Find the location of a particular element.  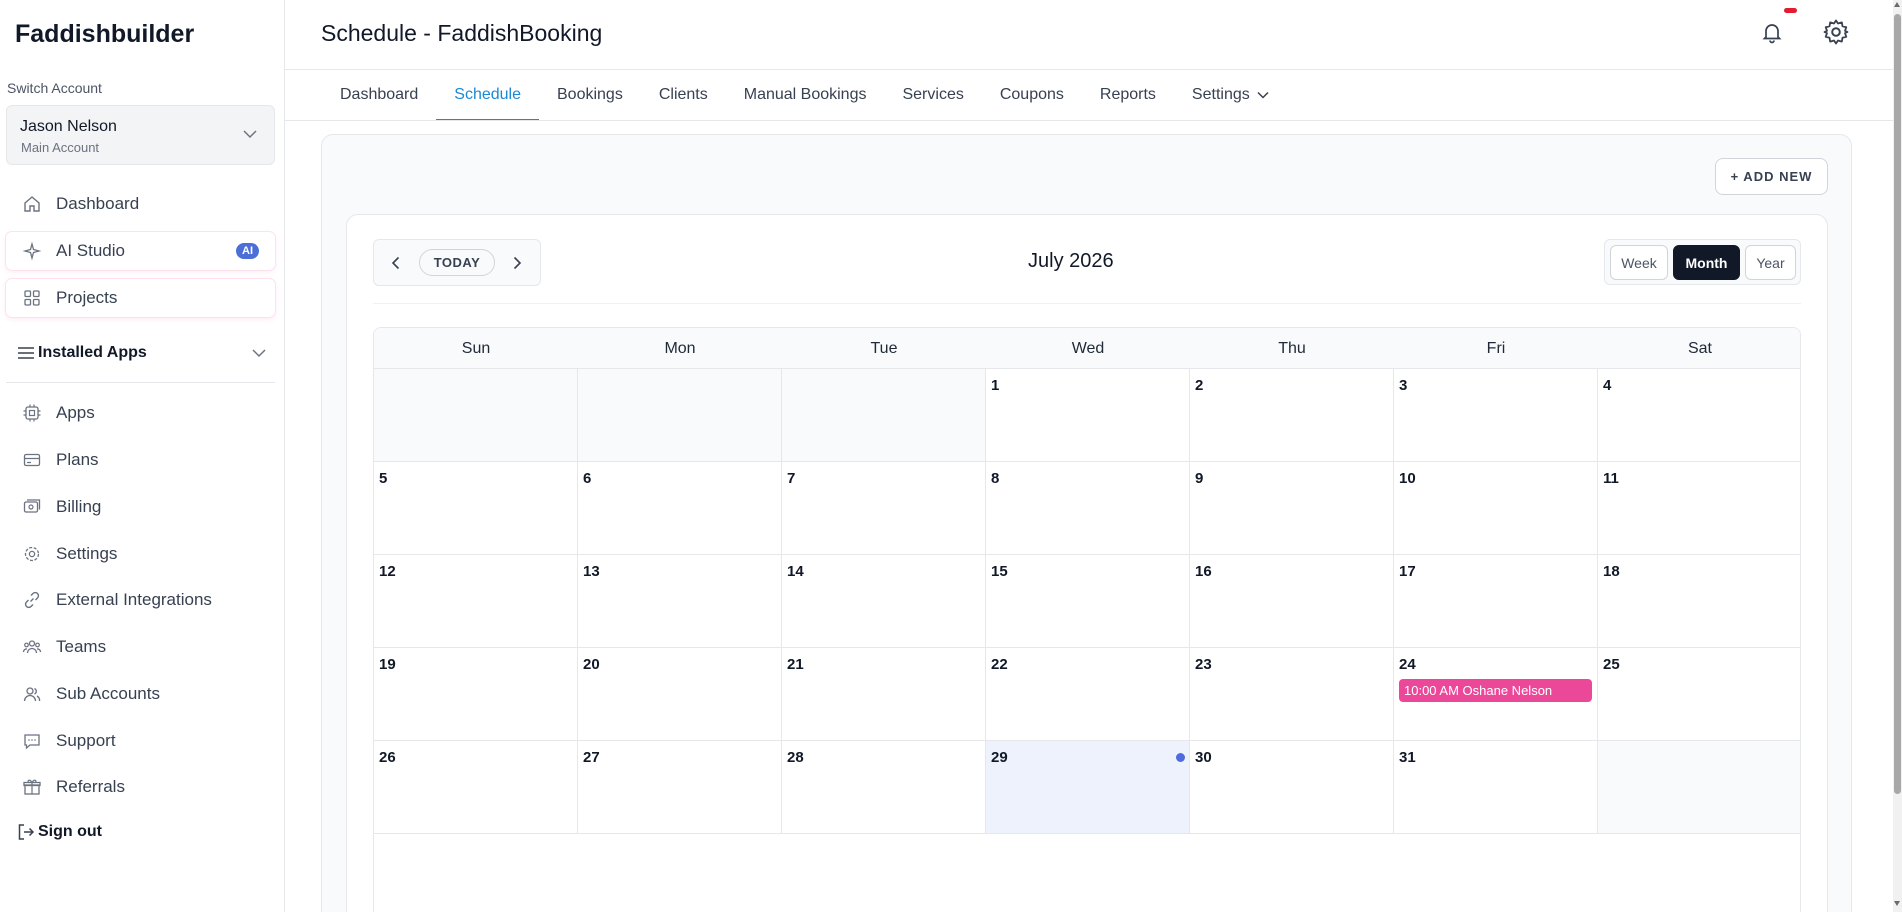

calendar-day-cell: 9 is located at coordinates (1292, 508).